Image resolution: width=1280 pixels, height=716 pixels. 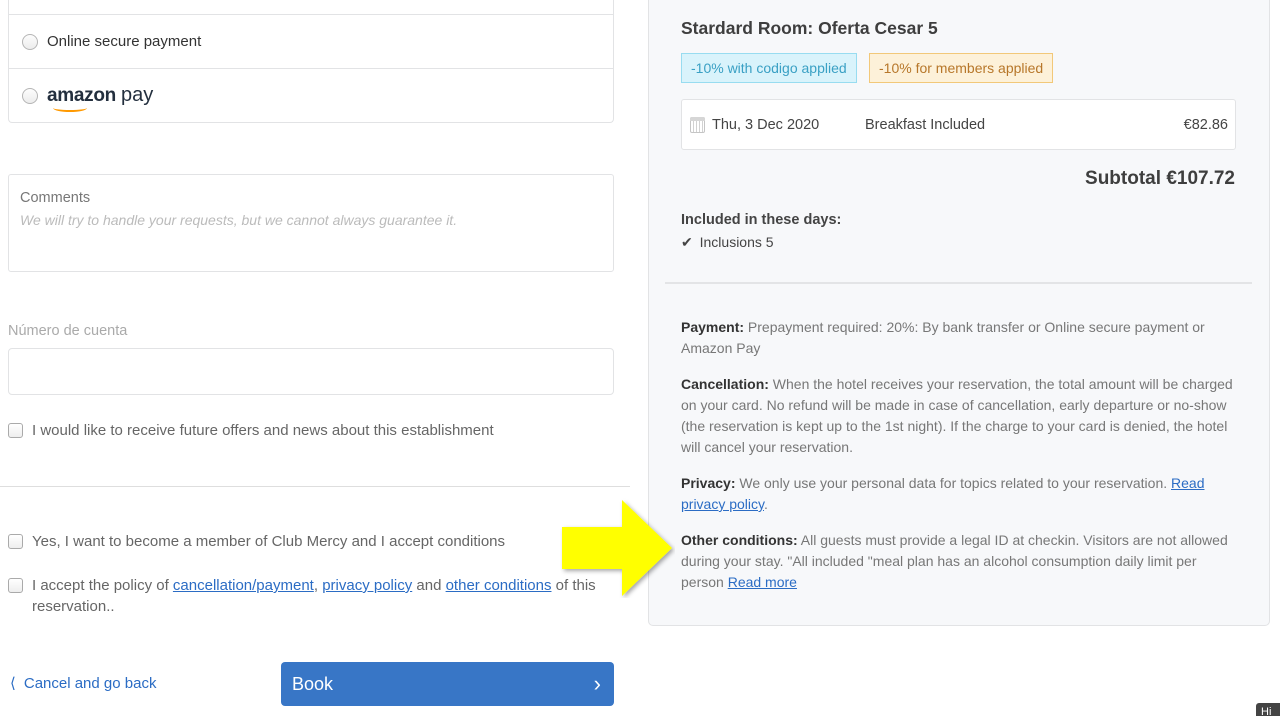 What do you see at coordinates (68, 331) in the screenshot?
I see `account-number-label: Número de cuenta` at bounding box center [68, 331].